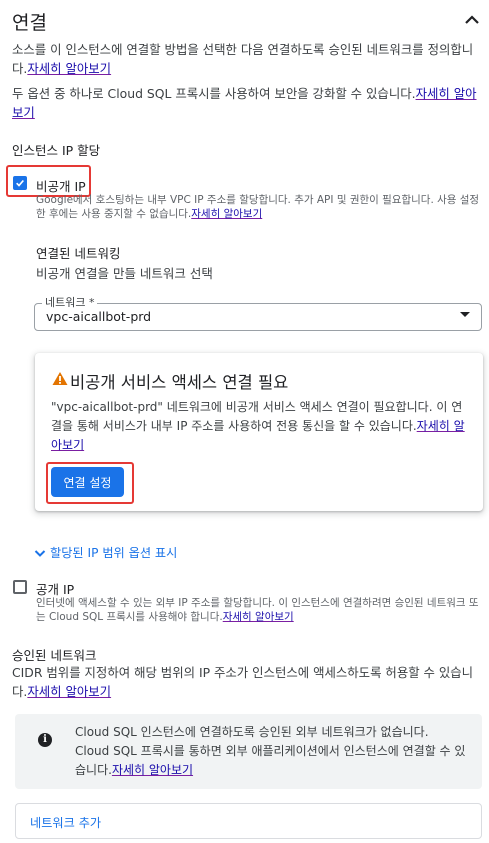  What do you see at coordinates (40, 553) in the screenshot?
I see `chevron-down-icon` at bounding box center [40, 553].